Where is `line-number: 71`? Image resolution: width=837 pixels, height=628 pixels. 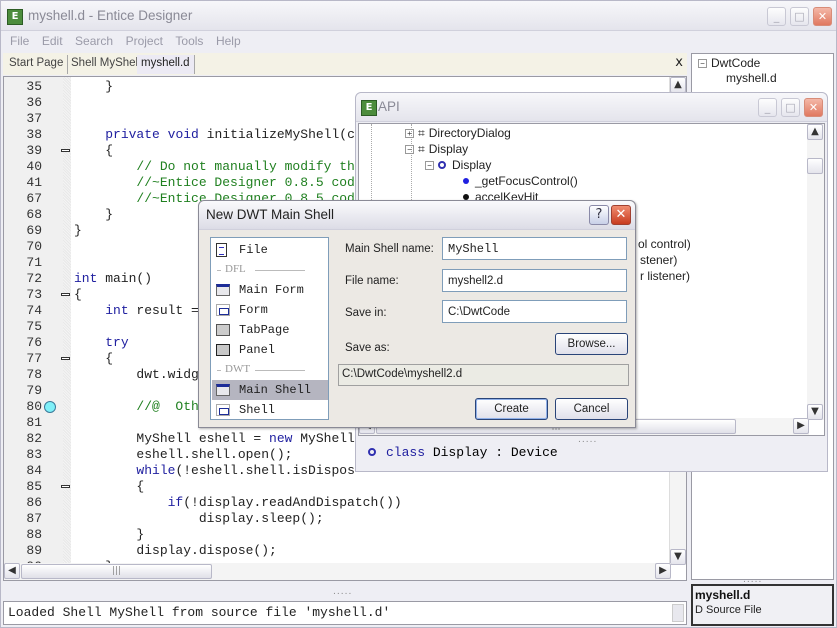
line-number: 71 is located at coordinates (34, 262).